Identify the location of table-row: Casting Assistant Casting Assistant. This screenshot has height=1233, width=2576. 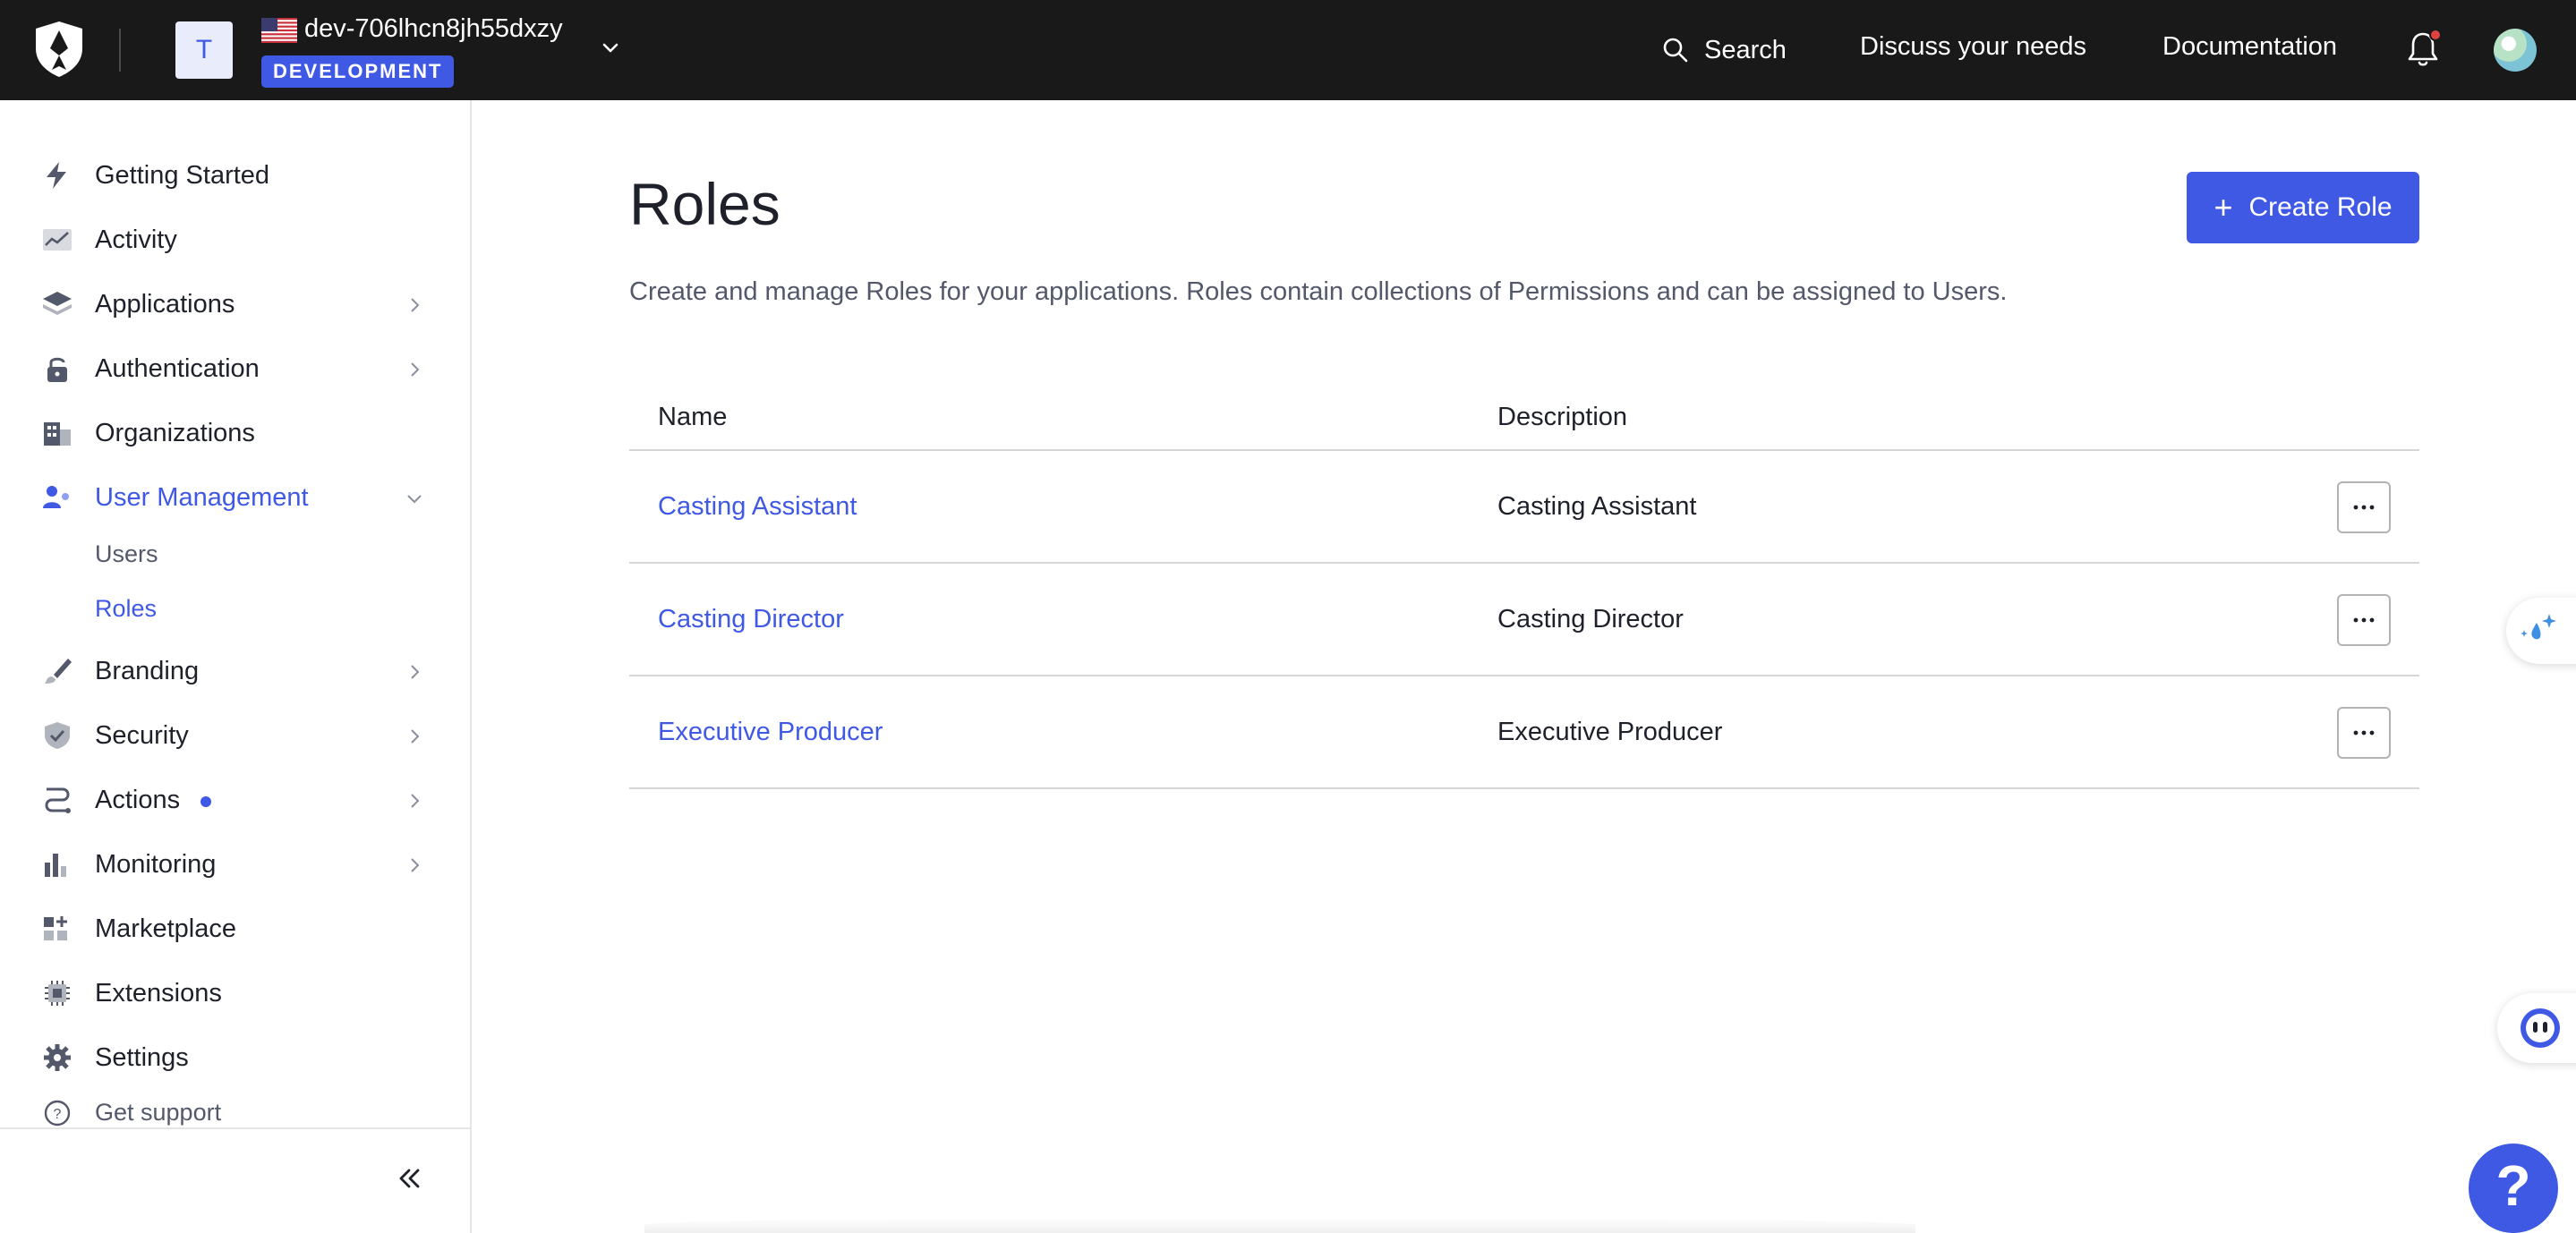
(1524, 507).